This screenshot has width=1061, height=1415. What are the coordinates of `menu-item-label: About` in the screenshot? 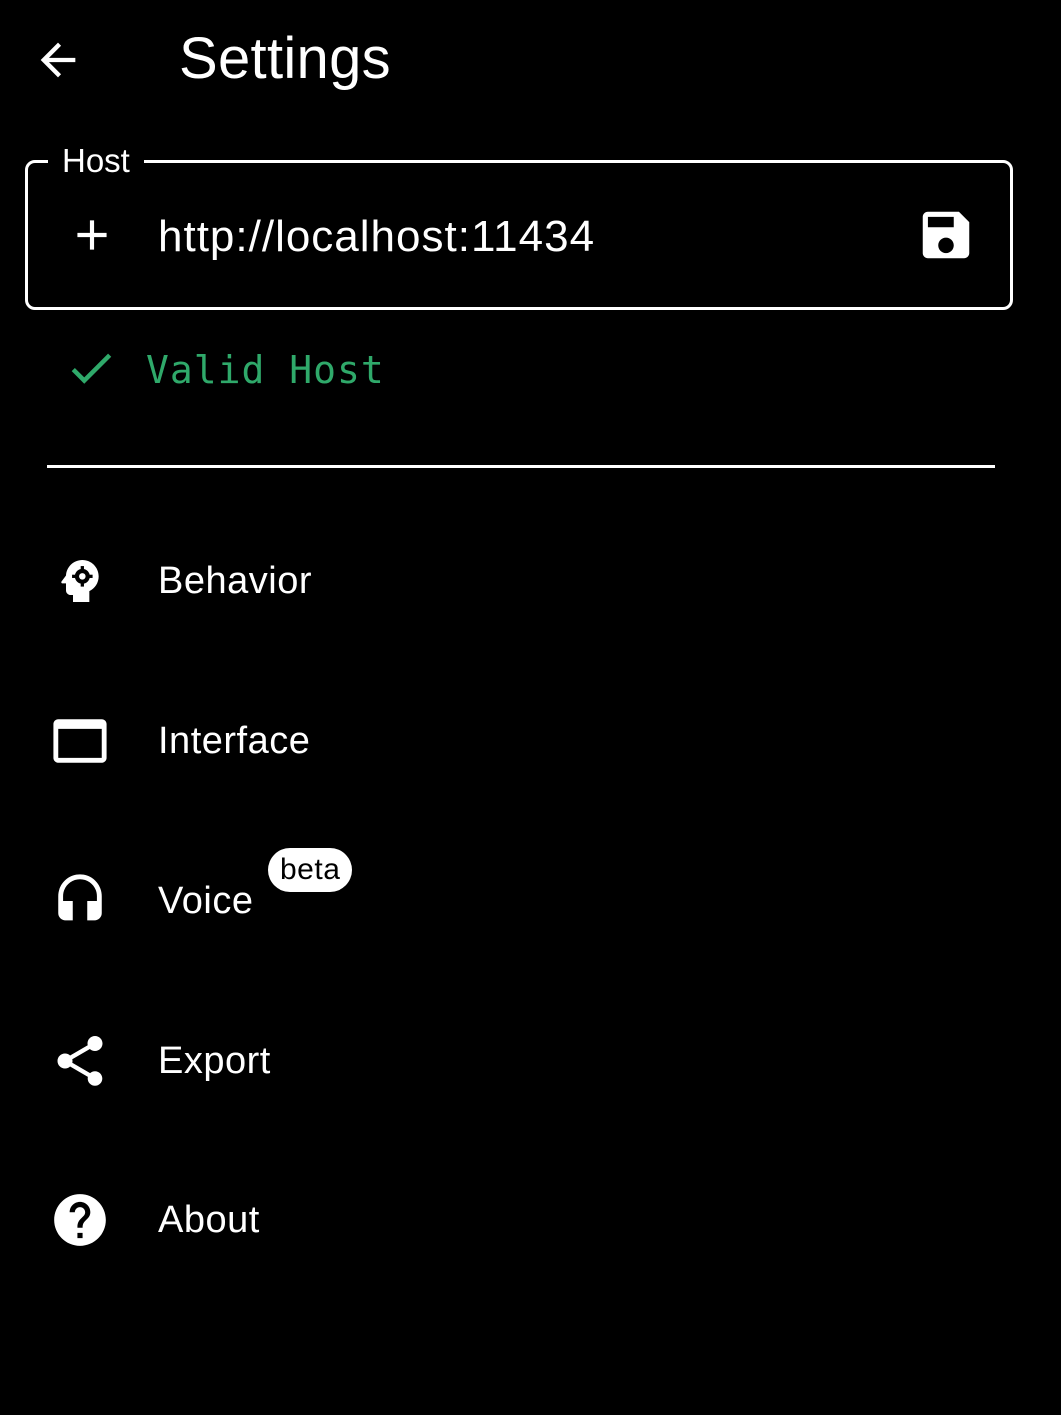 It's located at (209, 1220).